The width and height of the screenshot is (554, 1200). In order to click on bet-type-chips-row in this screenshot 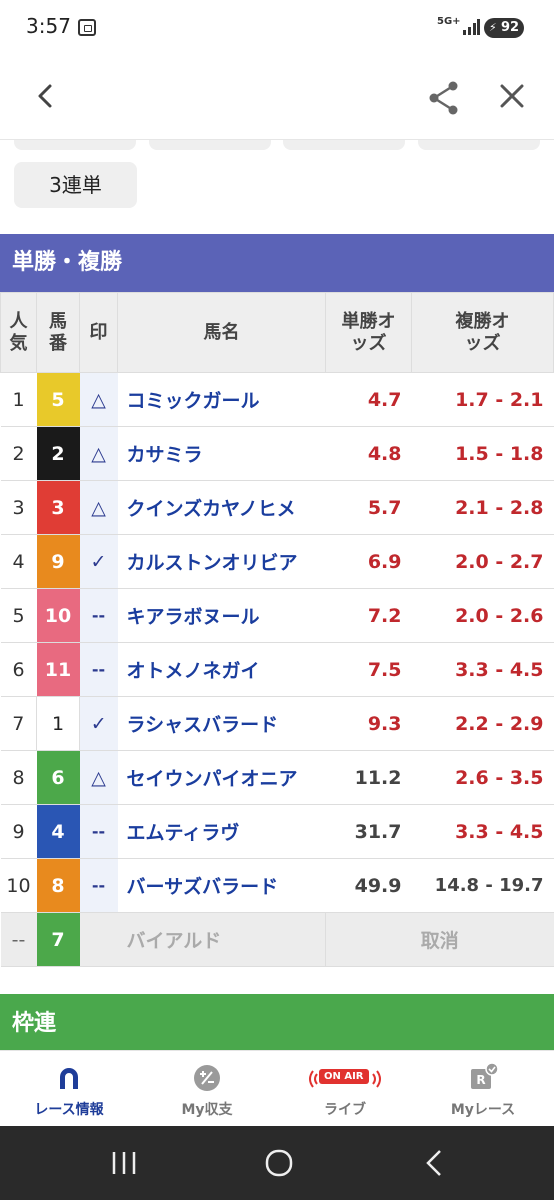, I will do `click(277, 146)`.